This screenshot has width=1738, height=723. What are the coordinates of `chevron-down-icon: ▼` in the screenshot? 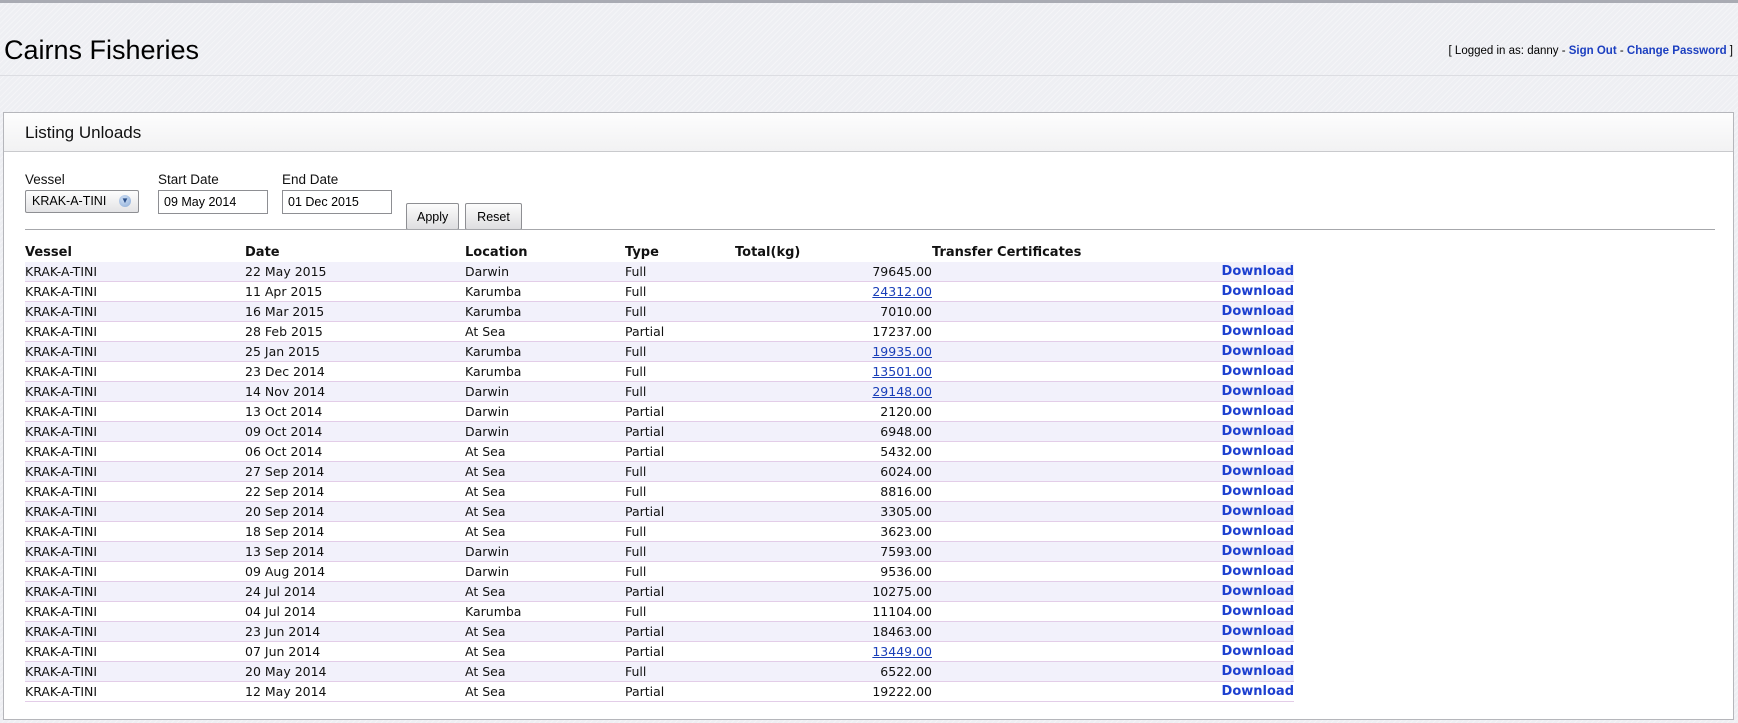 It's located at (125, 201).